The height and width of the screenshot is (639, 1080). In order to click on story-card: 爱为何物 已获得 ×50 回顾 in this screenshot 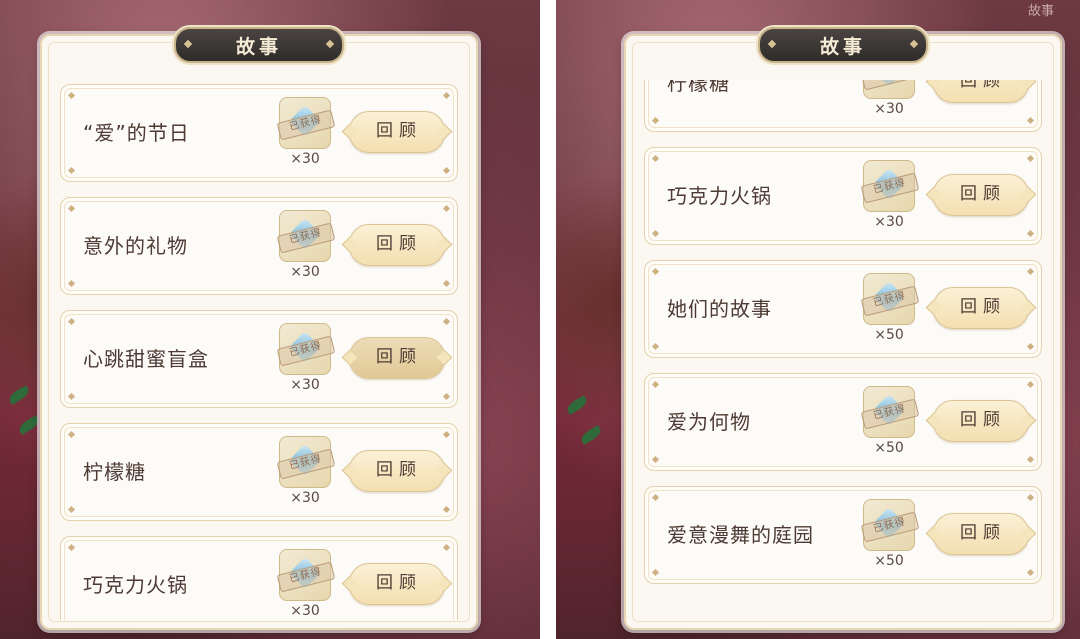, I will do `click(843, 422)`.